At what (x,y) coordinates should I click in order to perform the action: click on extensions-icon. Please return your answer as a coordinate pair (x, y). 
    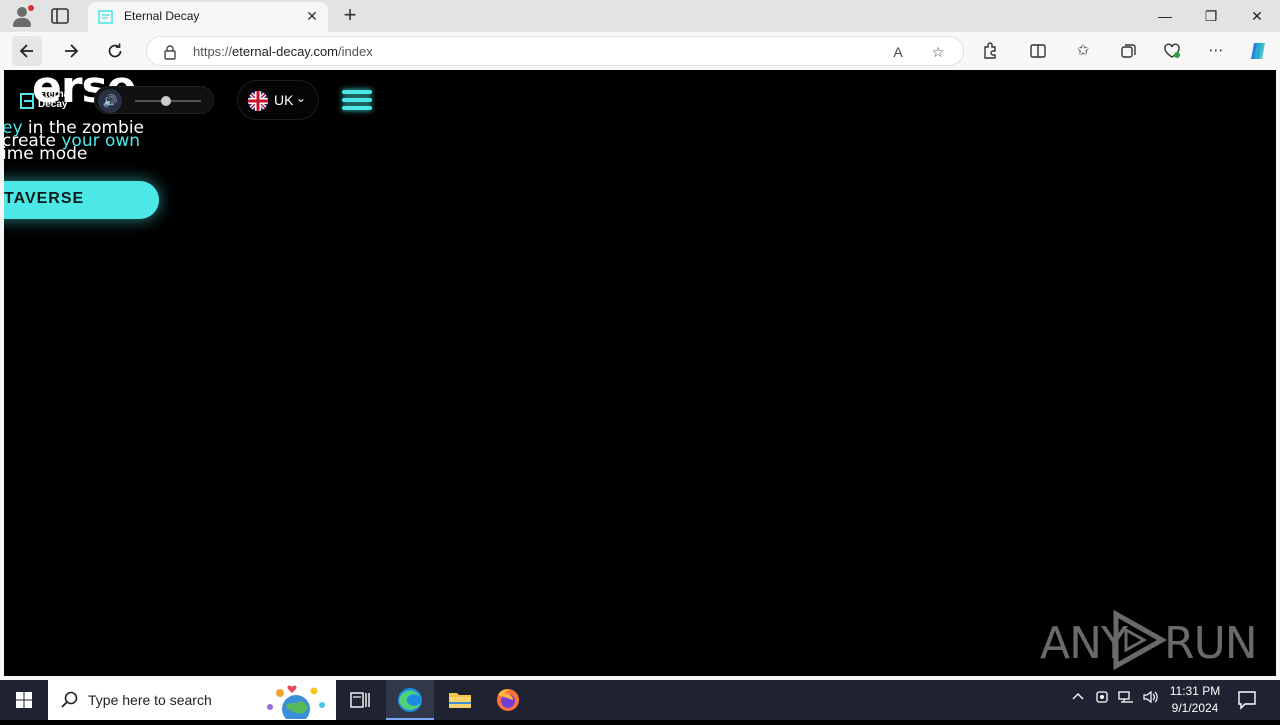
    Looking at the image, I should click on (990, 51).